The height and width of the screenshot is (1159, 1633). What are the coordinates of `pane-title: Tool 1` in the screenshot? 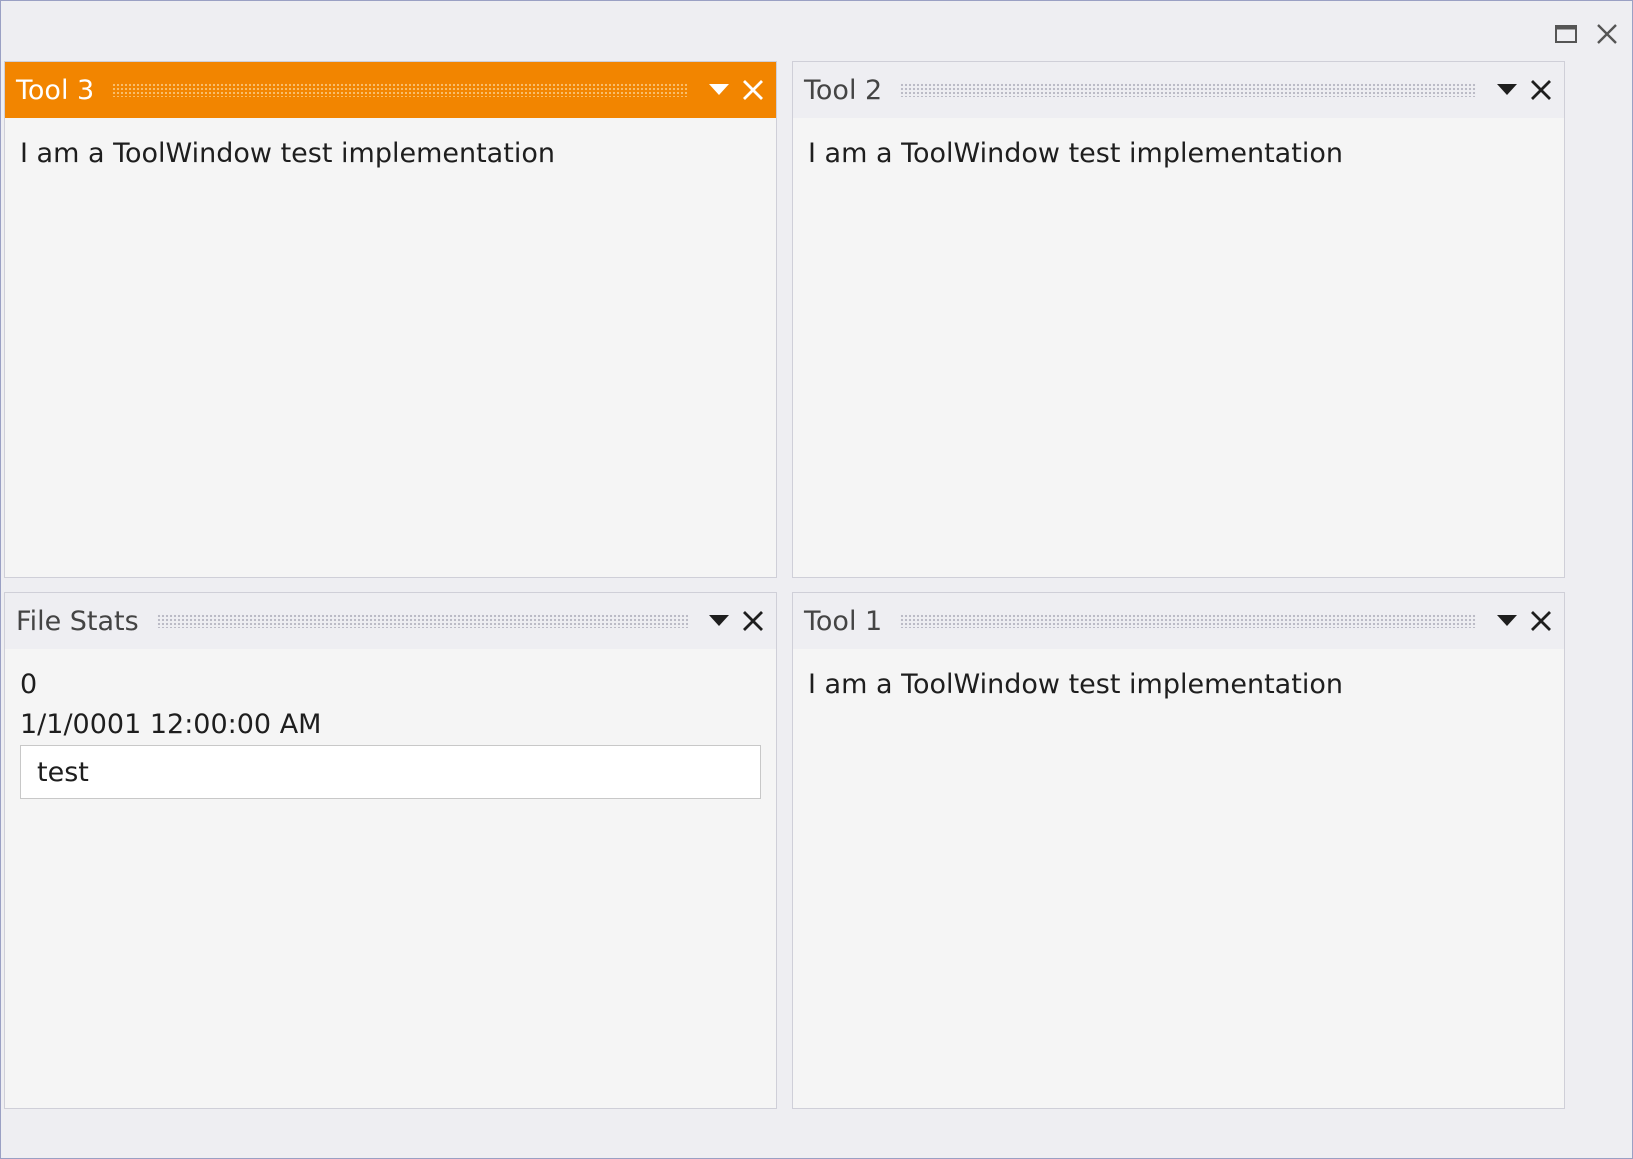 It's located at (843, 621).